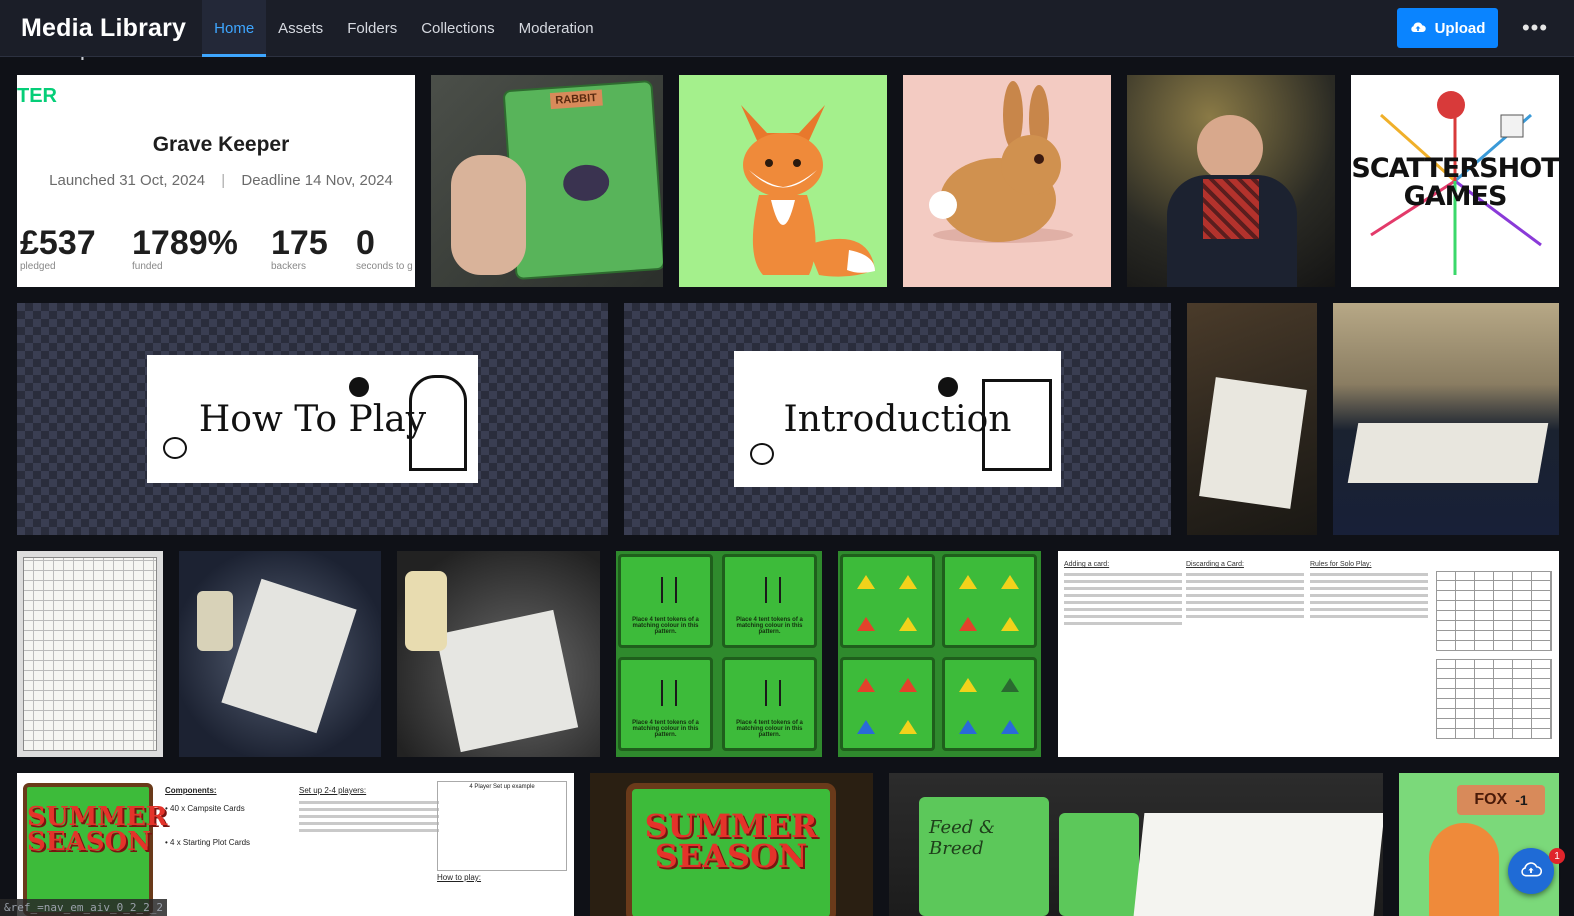 This screenshot has height=916, width=1574. Describe the element at coordinates (1446, 419) in the screenshot. I see `asset-thumbnail-game-table` at that location.